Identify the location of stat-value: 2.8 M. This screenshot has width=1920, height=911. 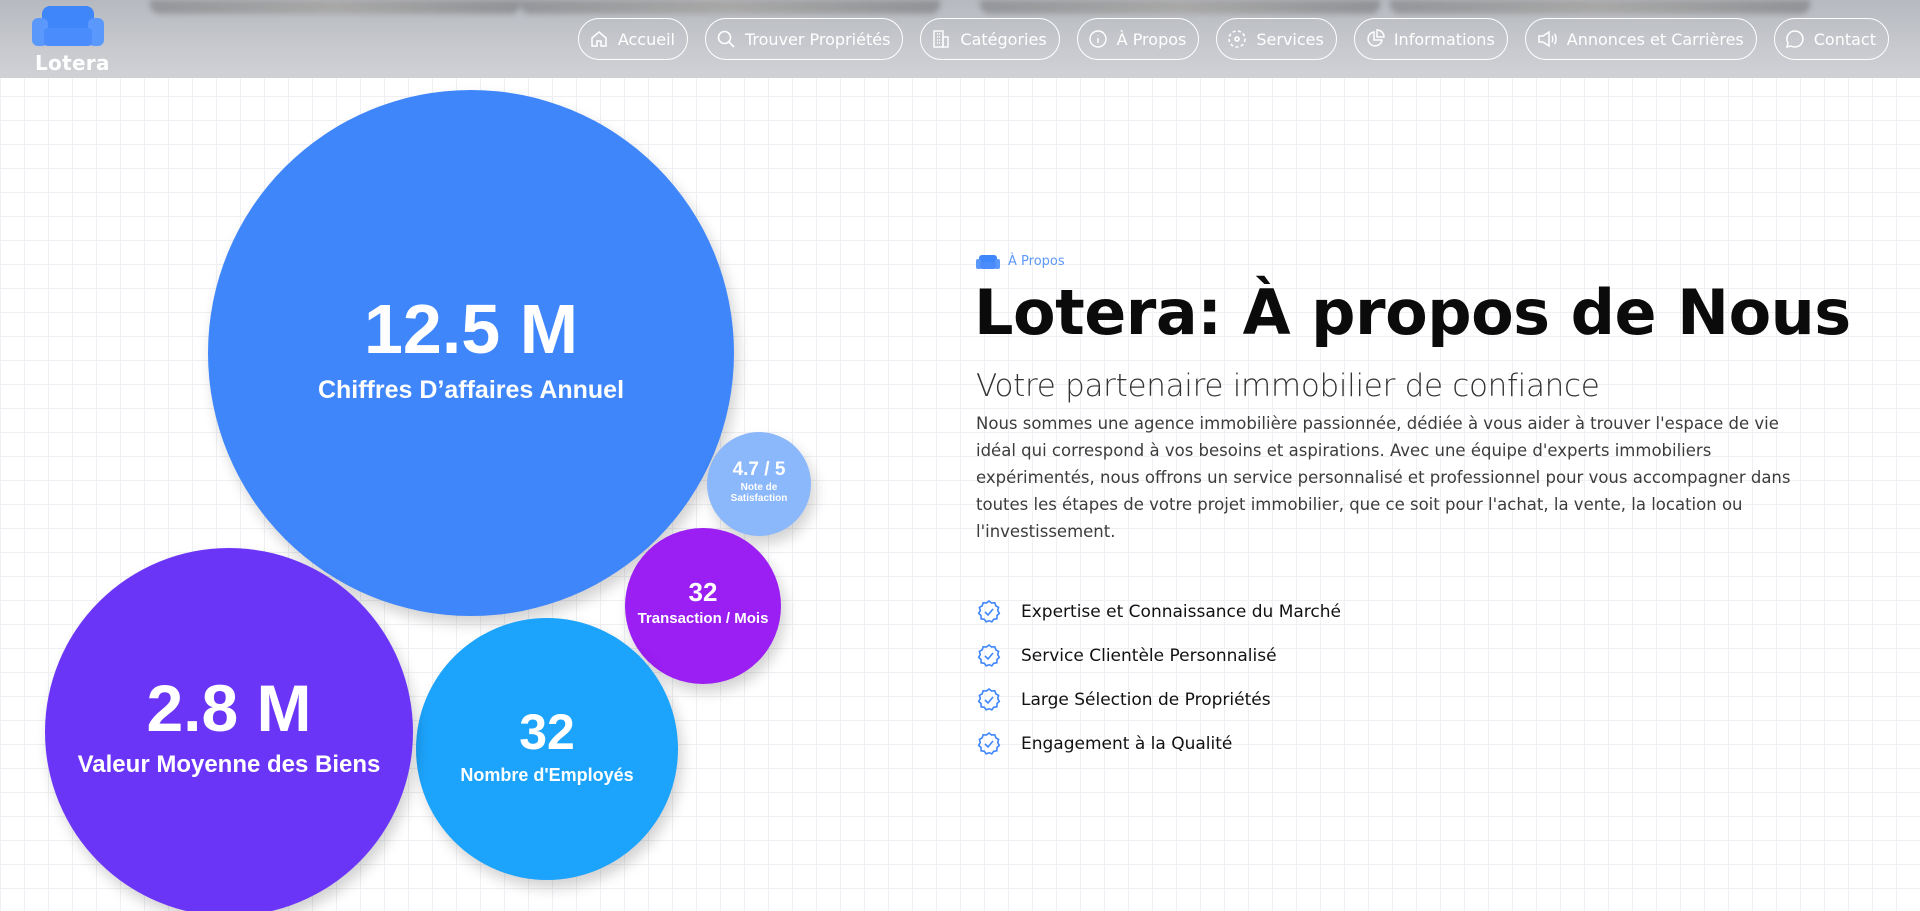
(229, 708).